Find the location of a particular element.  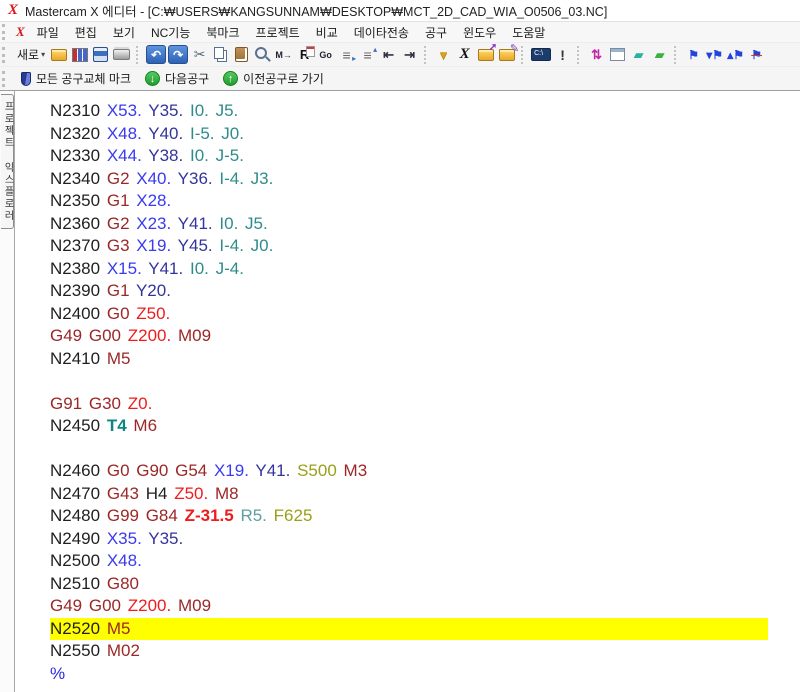

toolbar-separator is located at coordinates (523, 54).